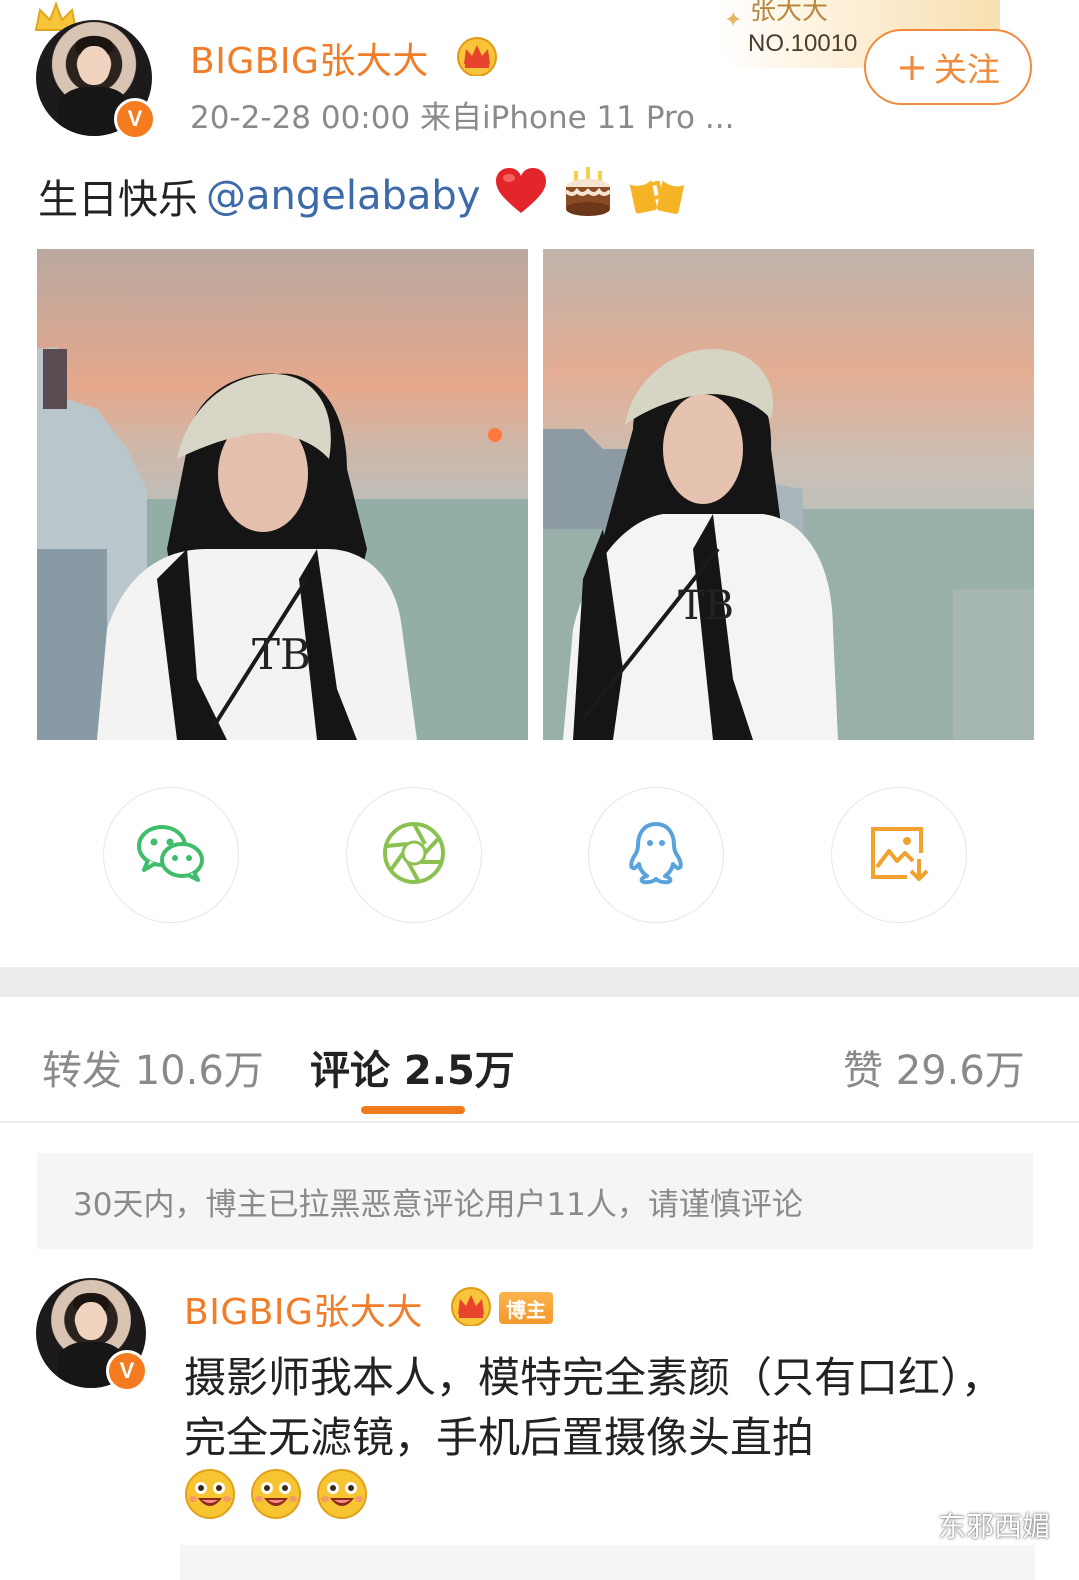  I want to click on author-tag-badge: 博主, so click(526, 1308).